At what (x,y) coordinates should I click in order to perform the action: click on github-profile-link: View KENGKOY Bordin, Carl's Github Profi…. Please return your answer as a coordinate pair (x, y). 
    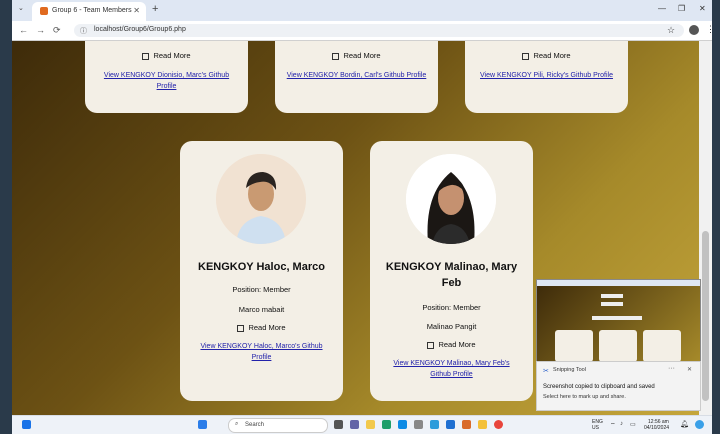
    Looking at the image, I should click on (356, 75).